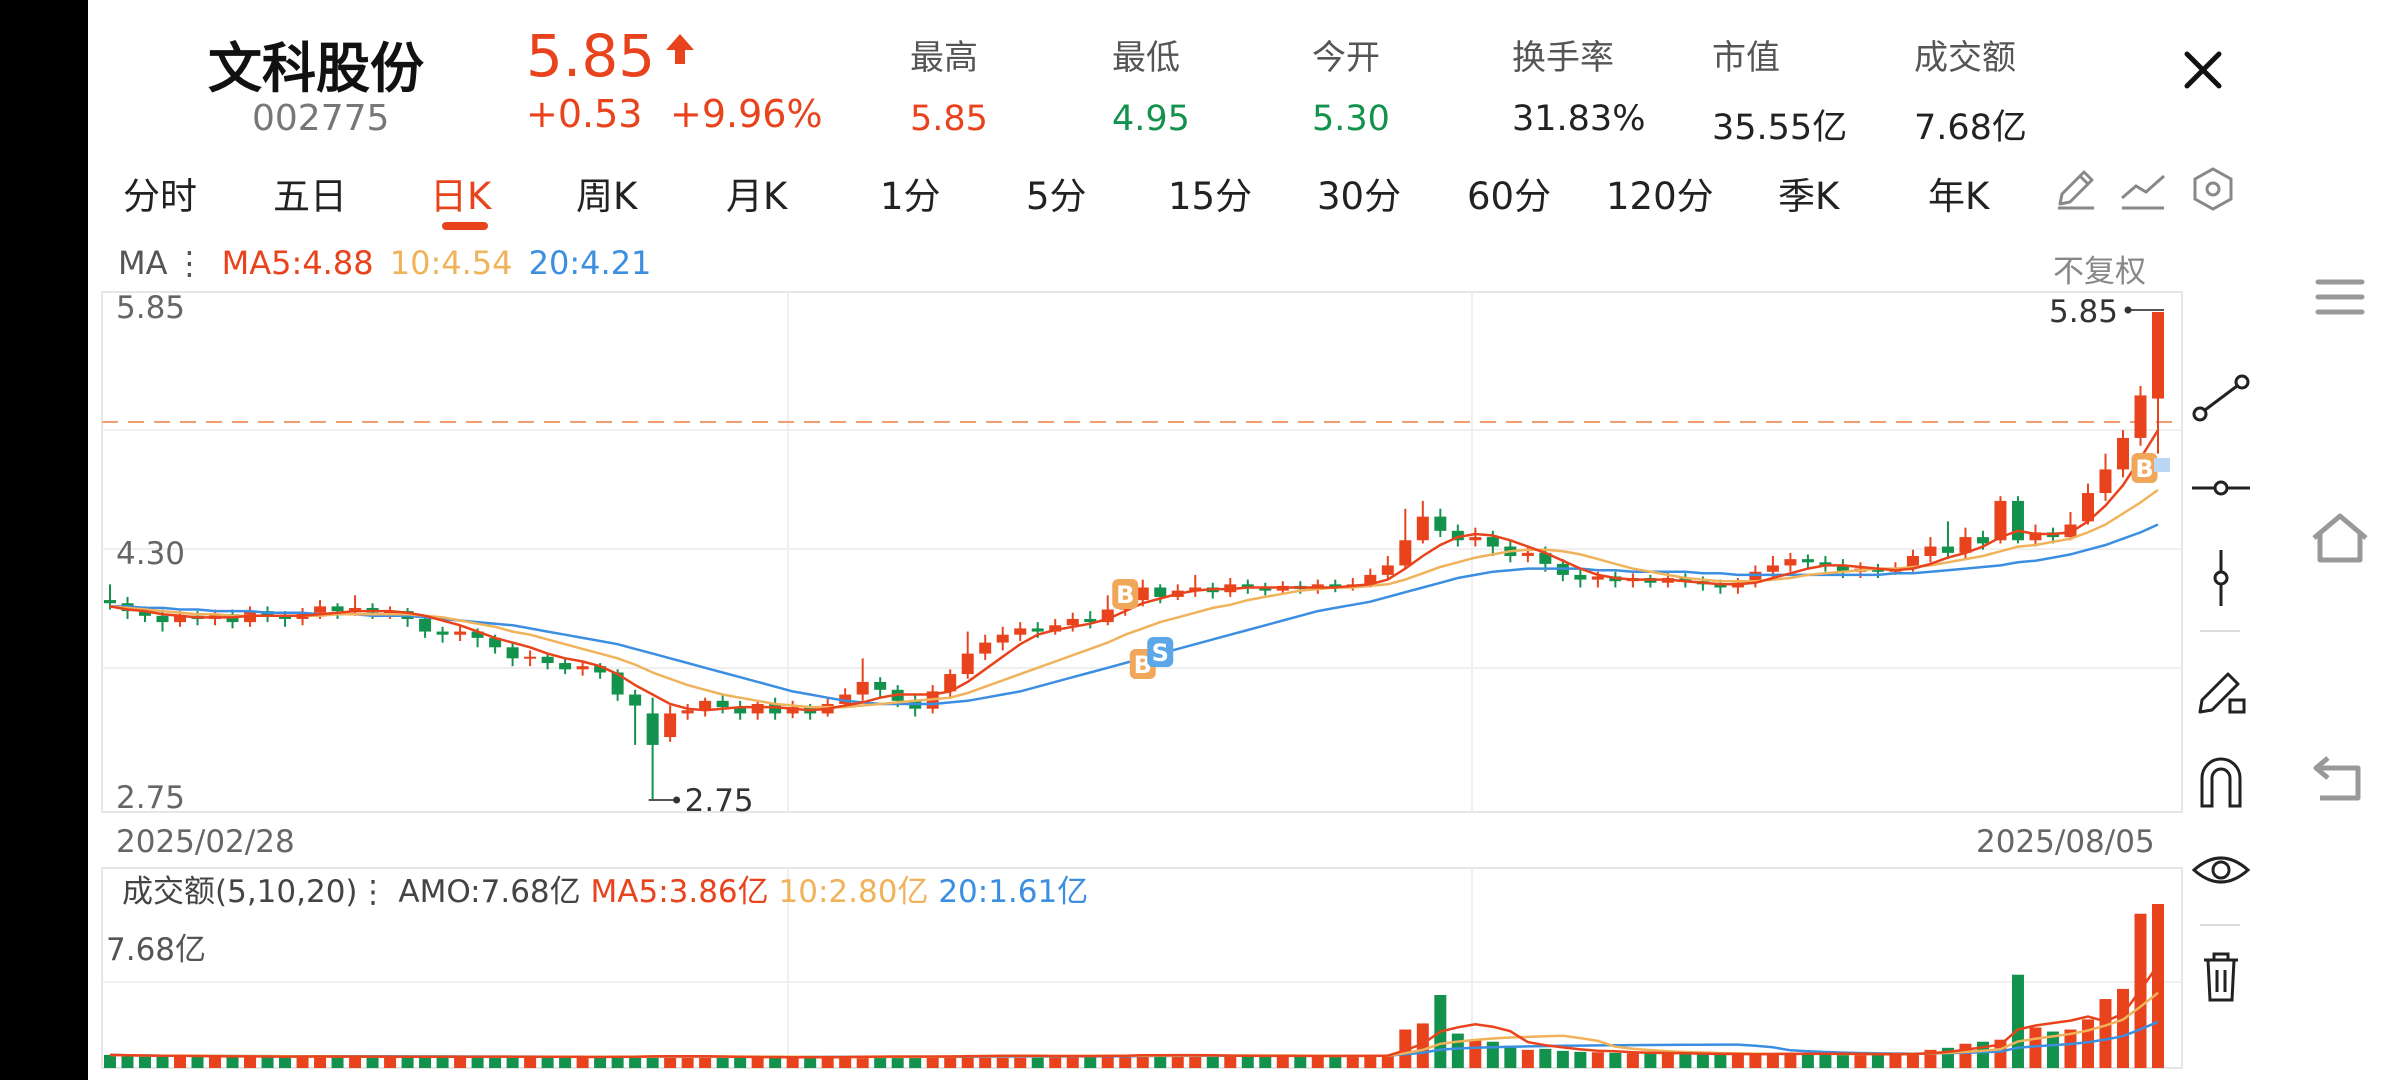 The height and width of the screenshot is (1080, 2400). I want to click on volume-legend-prefix: 成交额(5,10,20), so click(240, 892).